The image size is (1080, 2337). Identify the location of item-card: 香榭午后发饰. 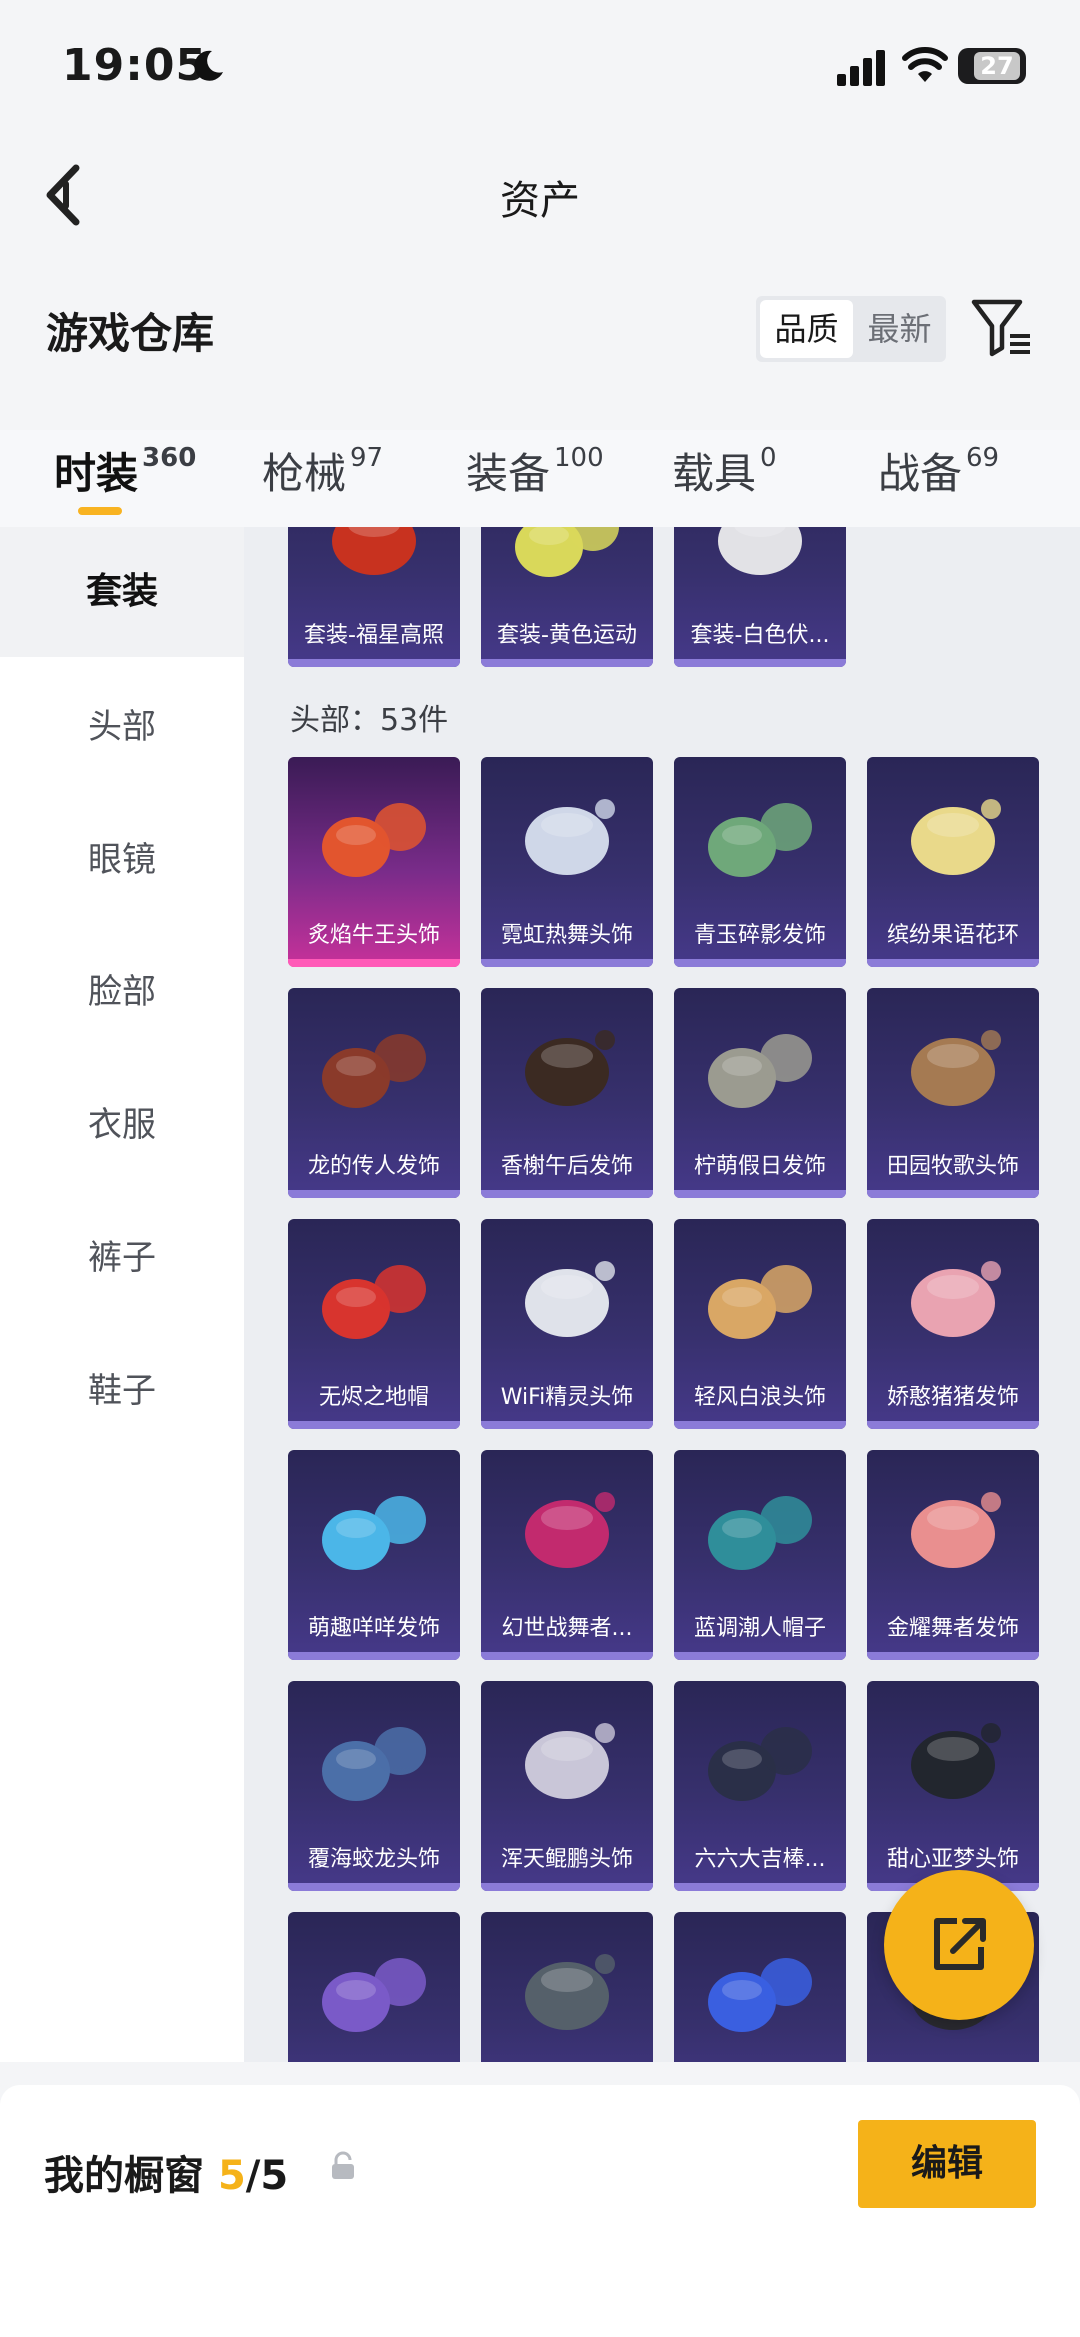
(567, 1093).